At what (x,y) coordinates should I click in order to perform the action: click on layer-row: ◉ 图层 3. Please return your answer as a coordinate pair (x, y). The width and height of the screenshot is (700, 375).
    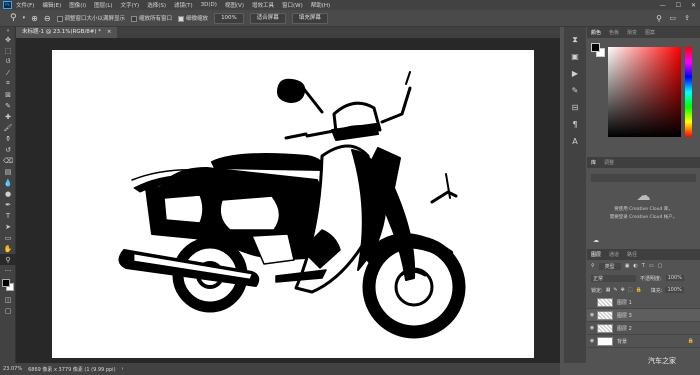
    Looking at the image, I should click on (643, 315).